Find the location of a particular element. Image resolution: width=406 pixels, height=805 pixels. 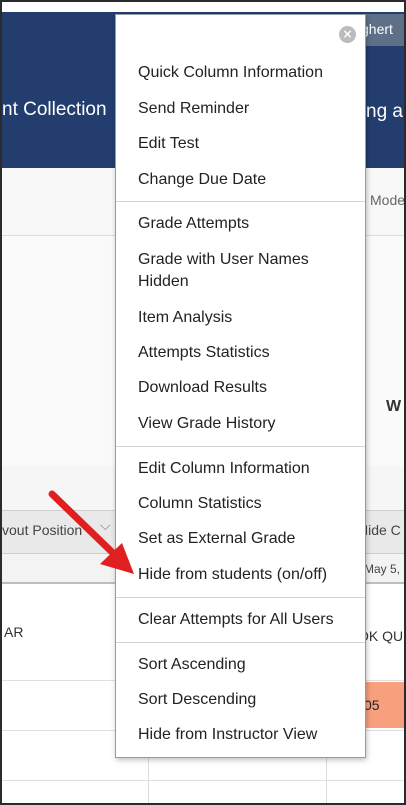

header-right-title: ng ar is located at coordinates (386, 111).